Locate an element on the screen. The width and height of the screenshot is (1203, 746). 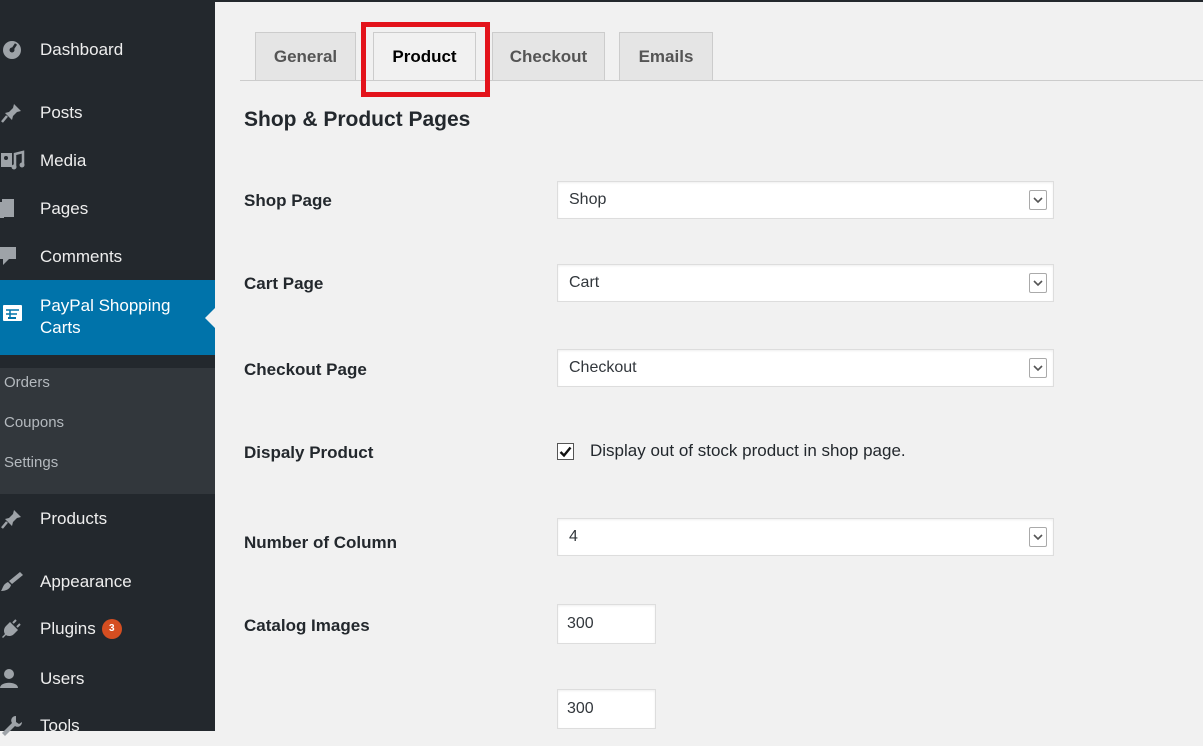
media-icon is located at coordinates (13, 160).